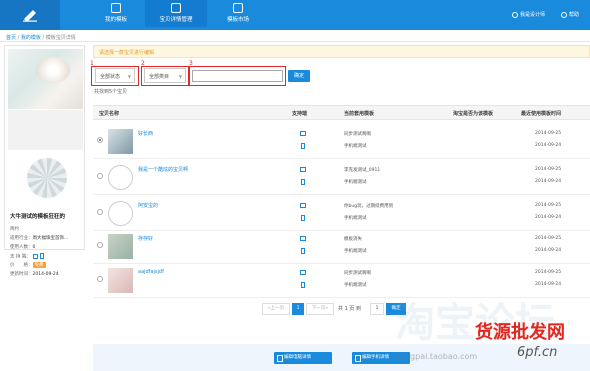 This screenshot has height=371, width=590. What do you see at coordinates (176, 13) in the screenshot?
I see `nav-detail-manage: 宝贝详情管理` at bounding box center [176, 13].